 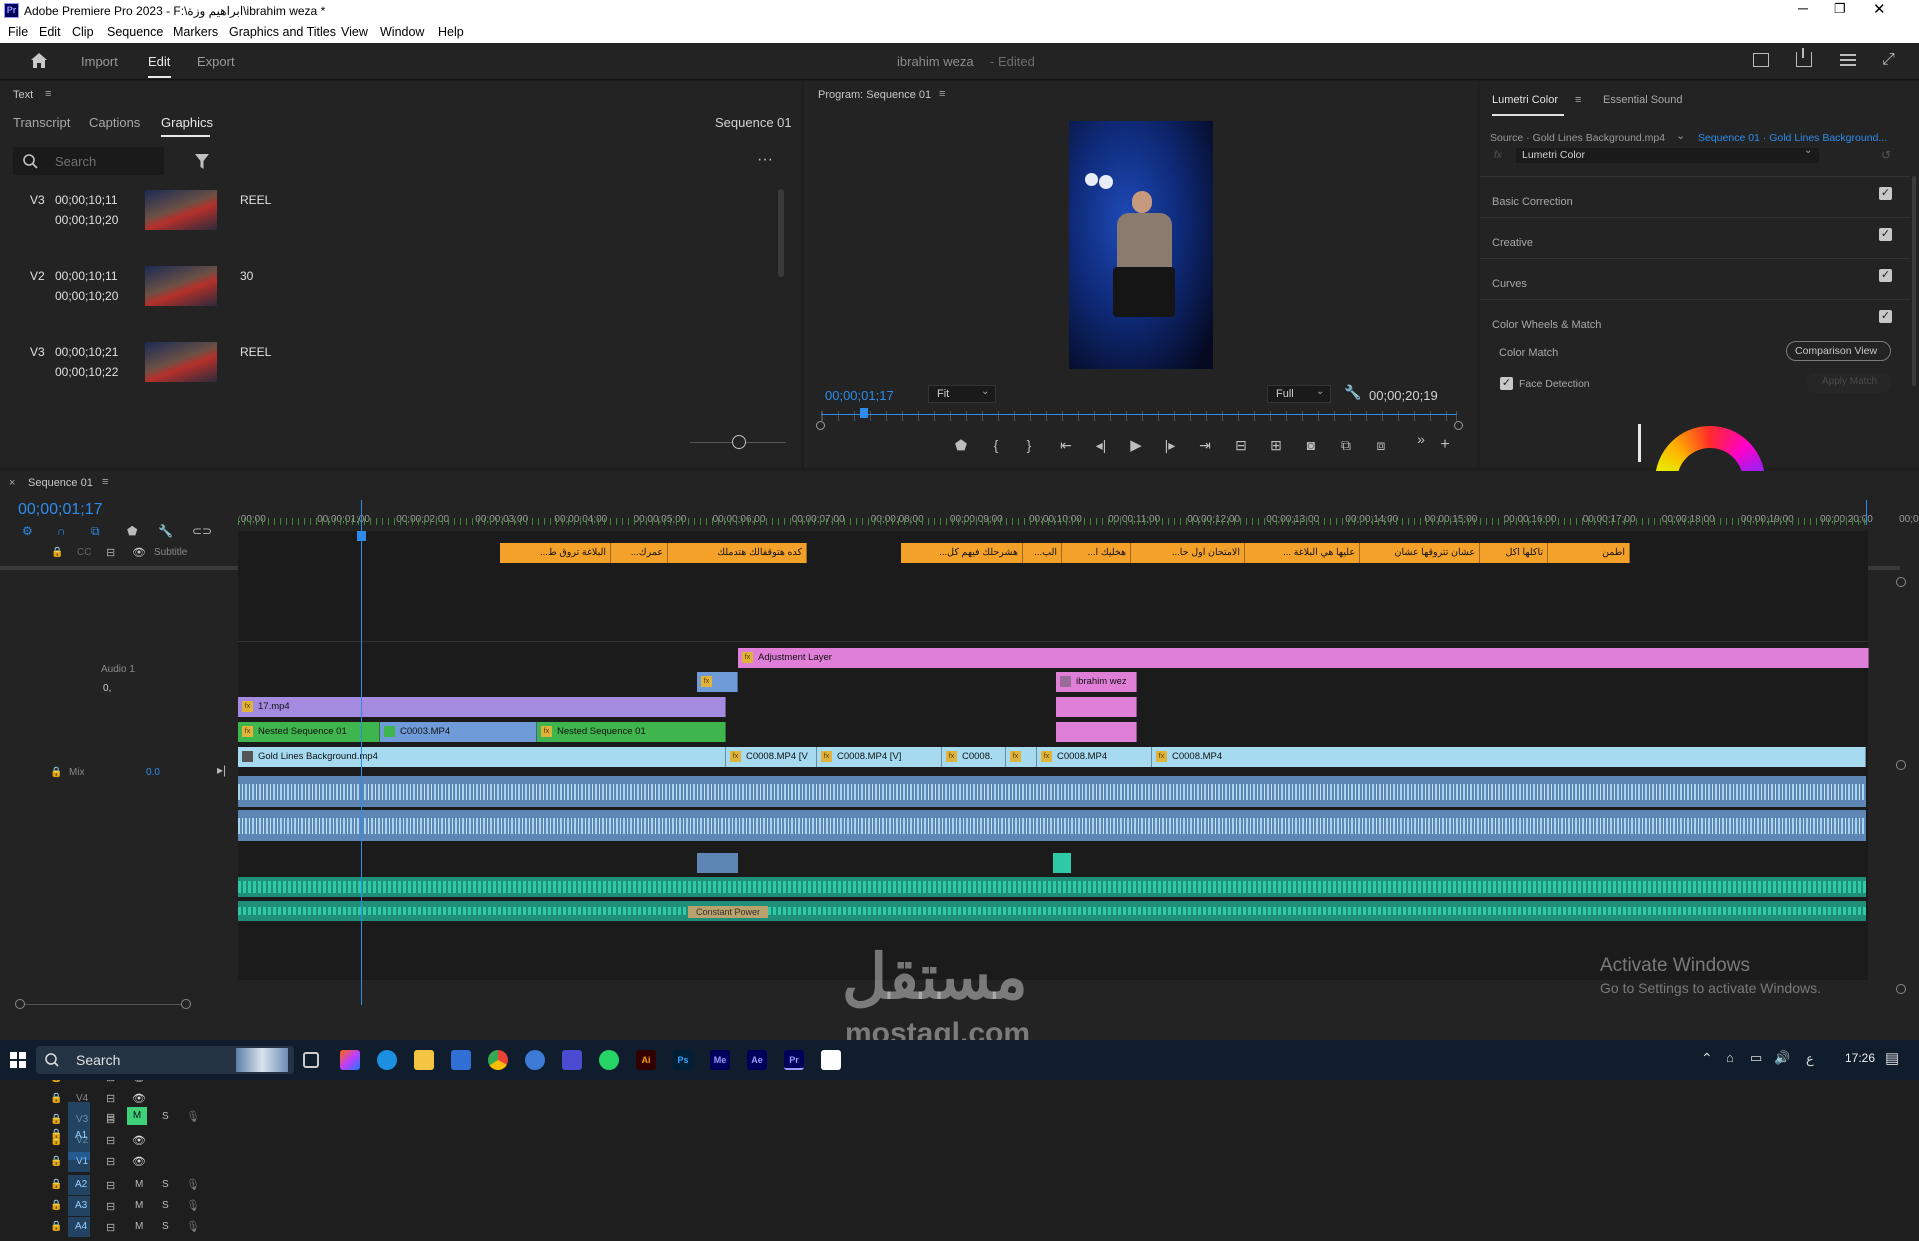 I want to click on curves-checkbox: ✓, so click(x=1885, y=275).